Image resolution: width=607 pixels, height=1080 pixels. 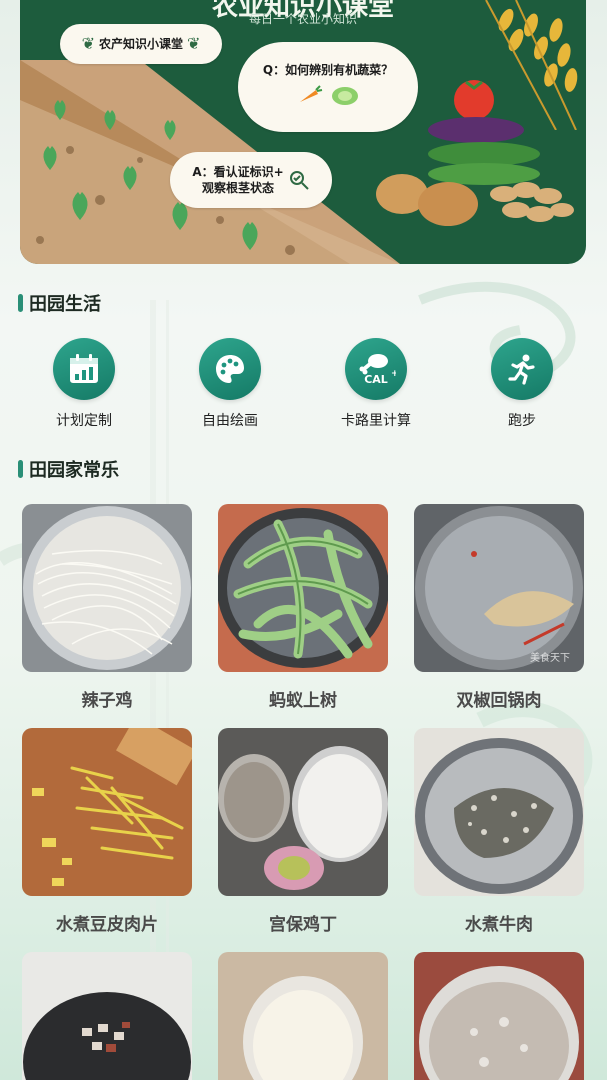 I want to click on course-badge-label: 农产知识小课堂, so click(x=140, y=43).